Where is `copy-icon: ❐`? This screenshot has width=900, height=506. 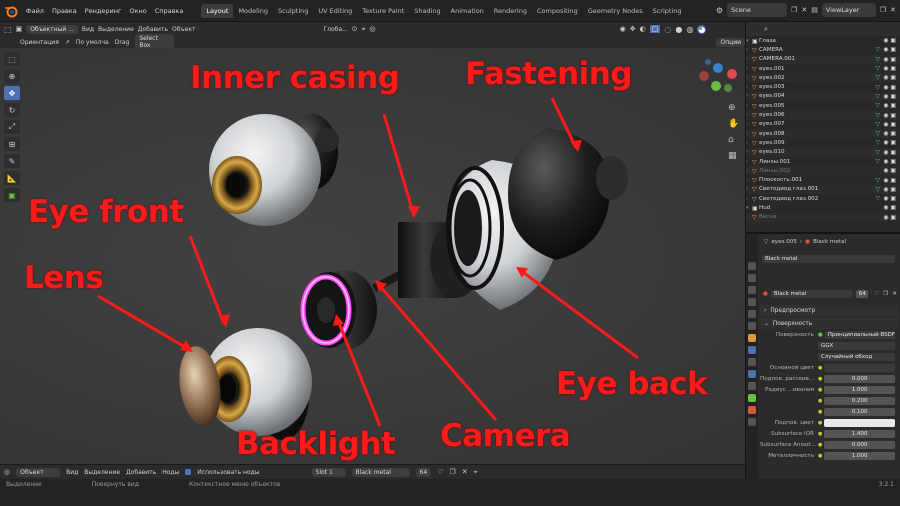 copy-icon: ❐ is located at coordinates (794, 10).